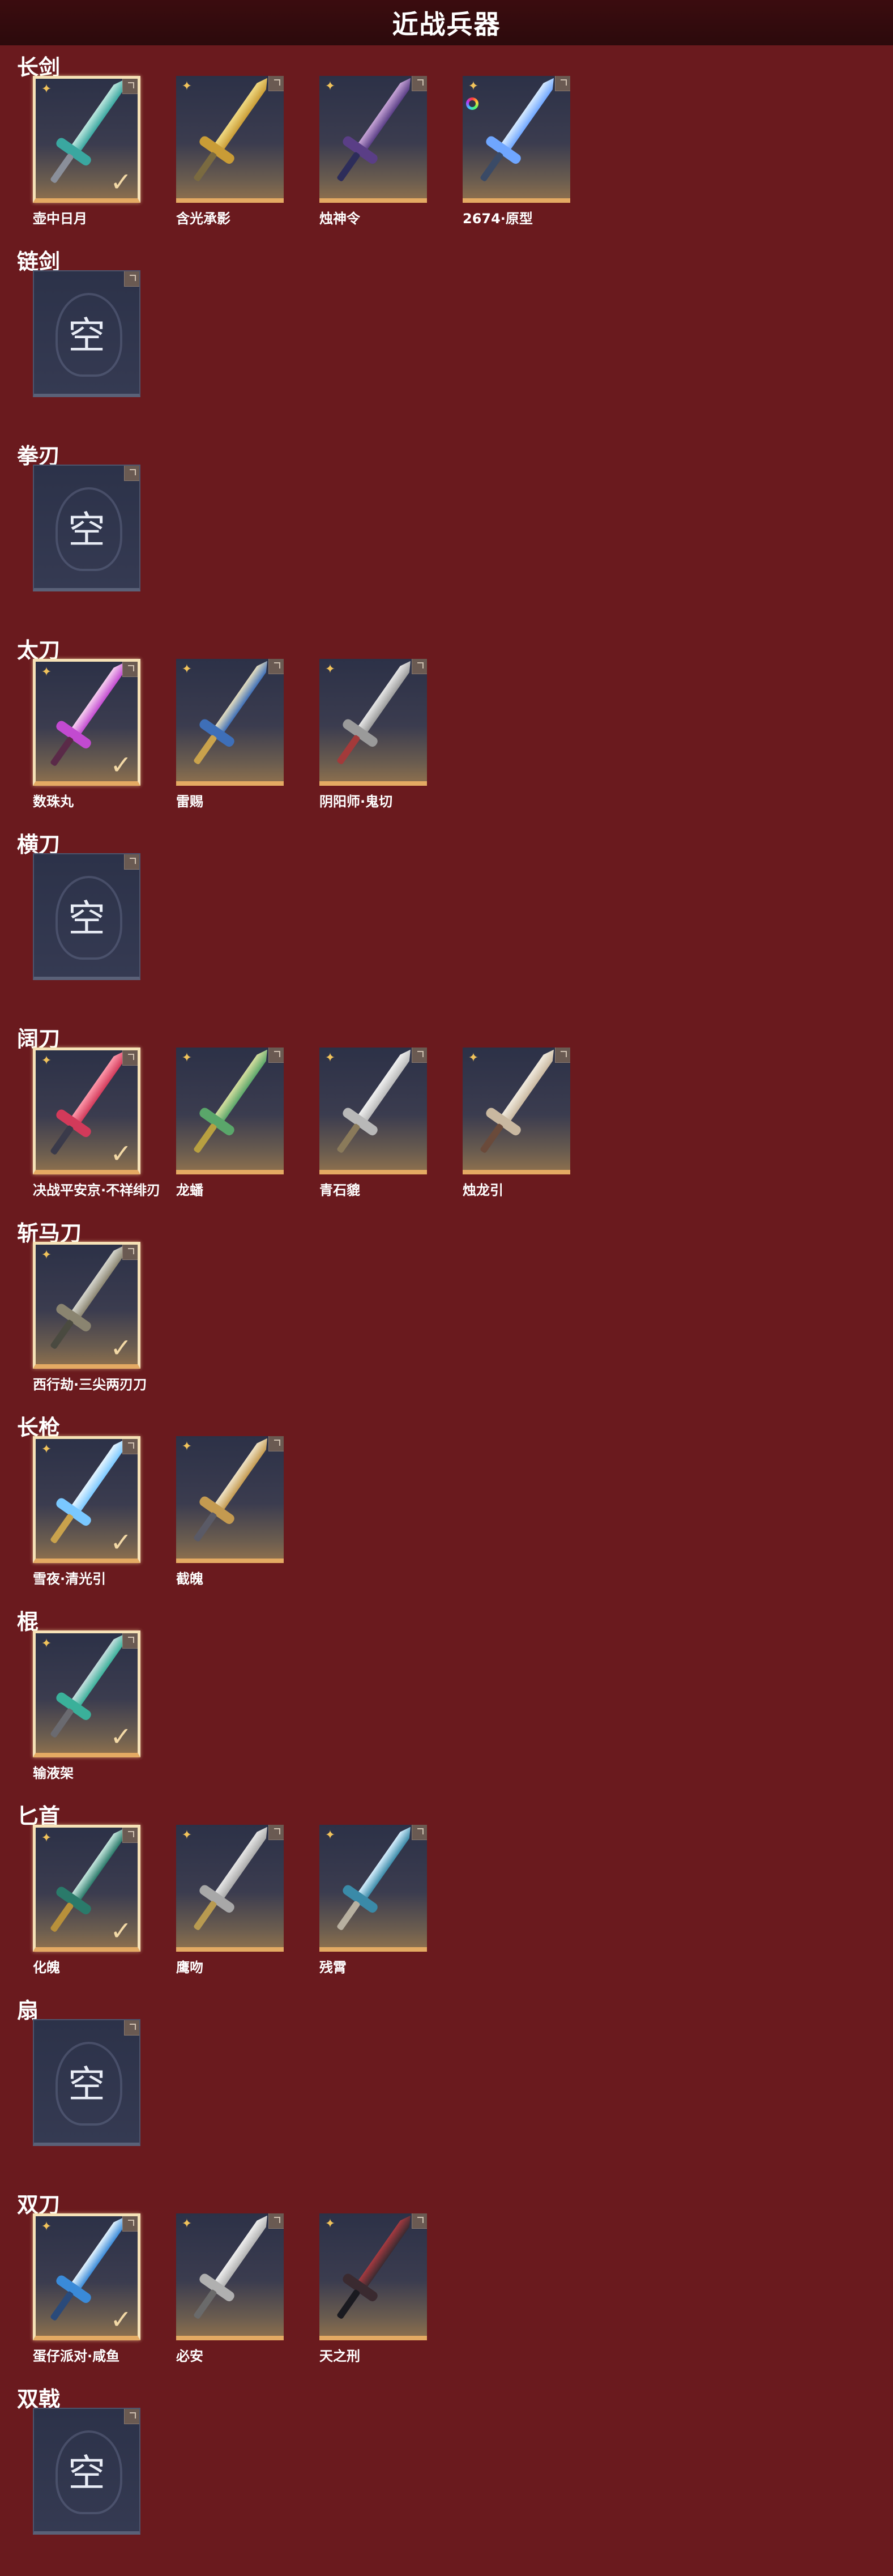 This screenshot has height=2576, width=893. What do you see at coordinates (69, 1579) in the screenshot?
I see `weapon-name: 雪夜·清光引` at bounding box center [69, 1579].